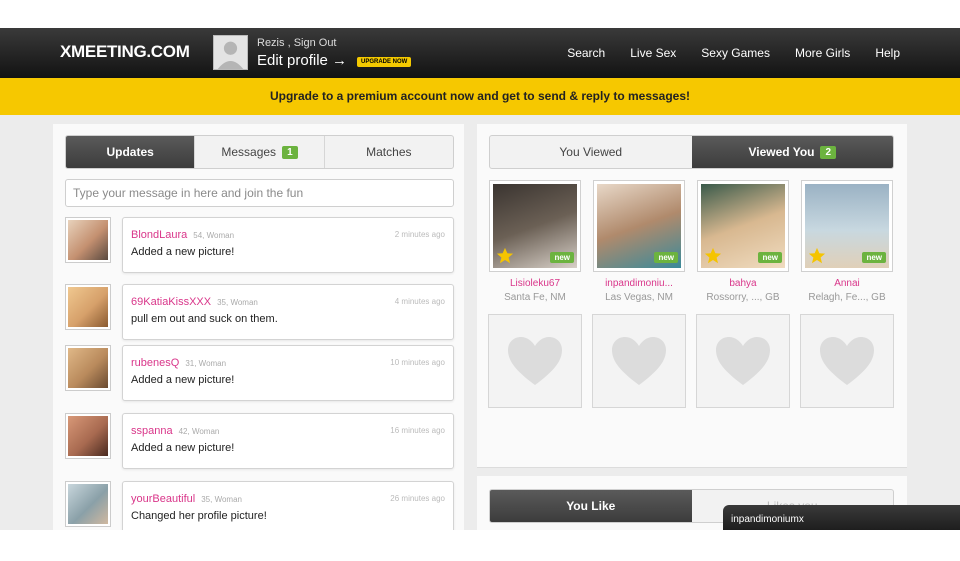  I want to click on profile-location: Santa Fe, NM, so click(535, 297).